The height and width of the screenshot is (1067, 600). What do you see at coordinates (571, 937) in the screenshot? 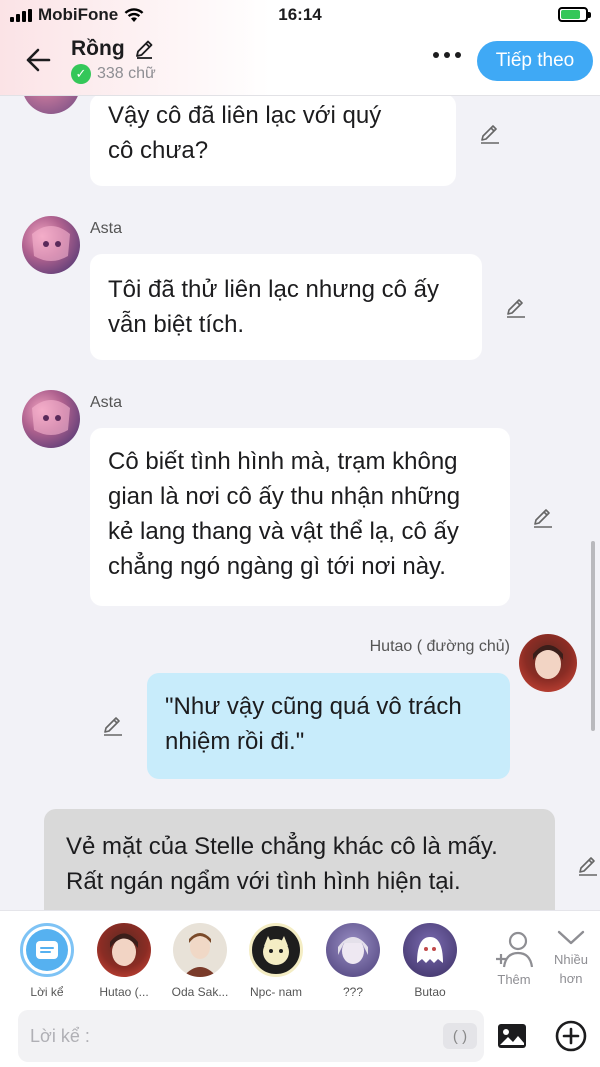
I see `chevron-down-icon` at bounding box center [571, 937].